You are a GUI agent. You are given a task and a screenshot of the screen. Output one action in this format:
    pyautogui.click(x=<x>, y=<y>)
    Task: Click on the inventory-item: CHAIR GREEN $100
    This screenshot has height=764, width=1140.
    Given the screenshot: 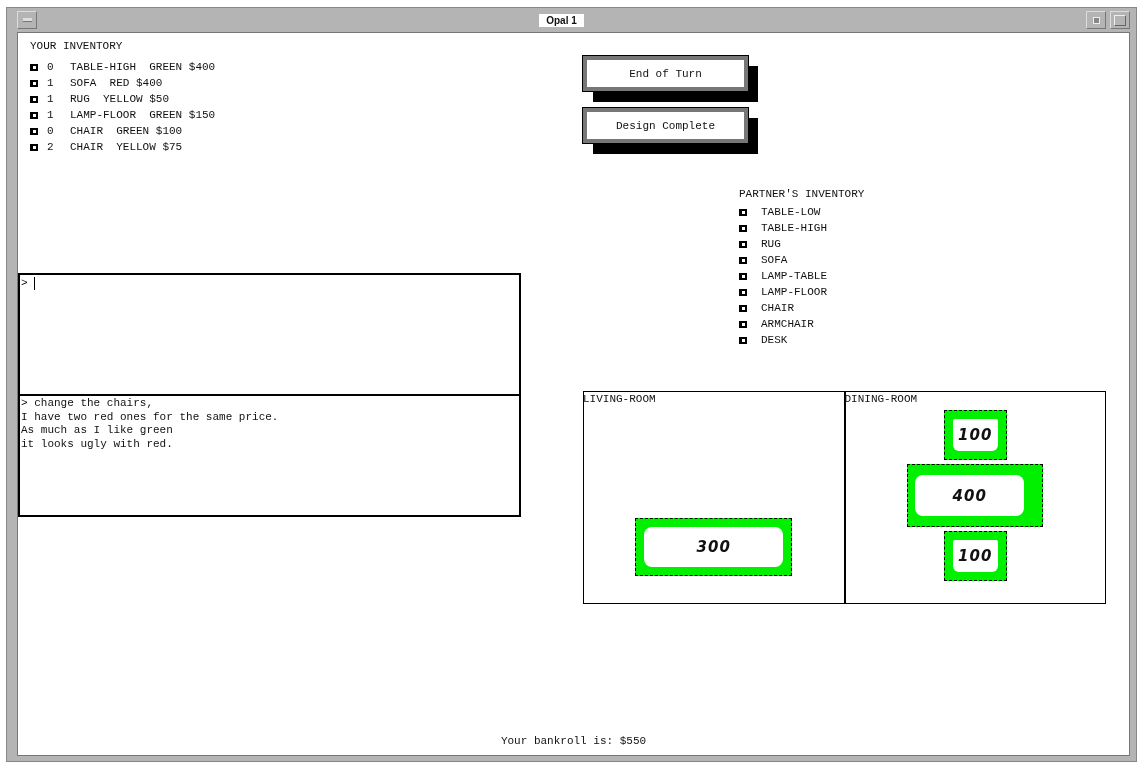 What is the action you would take?
    pyautogui.click(x=126, y=131)
    